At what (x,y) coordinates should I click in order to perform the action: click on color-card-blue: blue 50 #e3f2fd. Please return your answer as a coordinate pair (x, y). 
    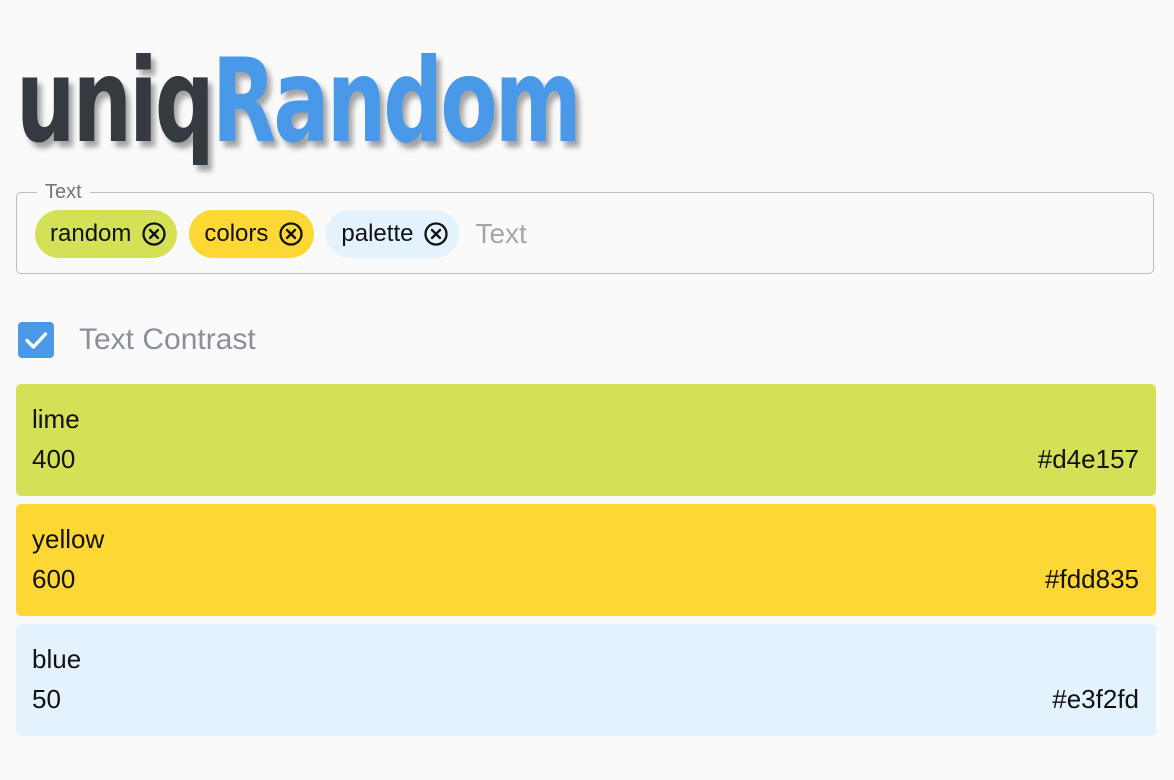
    Looking at the image, I should click on (586, 680).